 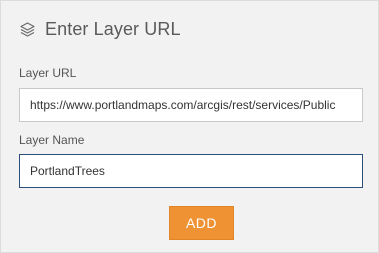 What do you see at coordinates (48, 73) in the screenshot?
I see `layer-url-label: Layer URL` at bounding box center [48, 73].